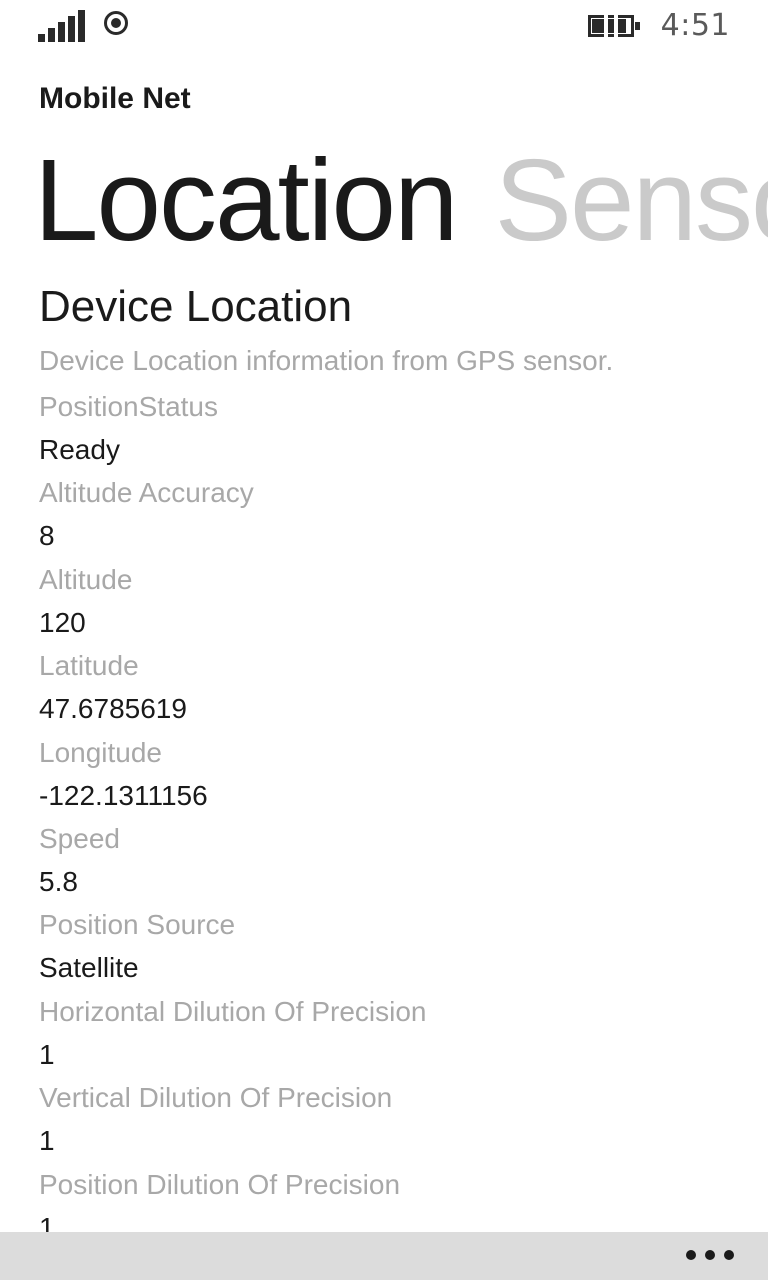  Describe the element at coordinates (710, 1256) in the screenshot. I see `more-icon` at that location.